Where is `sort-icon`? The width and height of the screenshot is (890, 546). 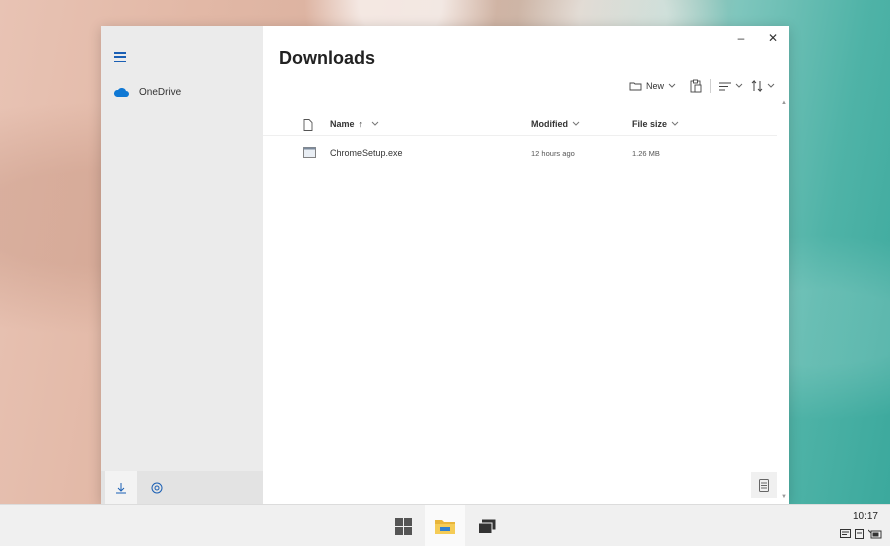 sort-icon is located at coordinates (757, 86).